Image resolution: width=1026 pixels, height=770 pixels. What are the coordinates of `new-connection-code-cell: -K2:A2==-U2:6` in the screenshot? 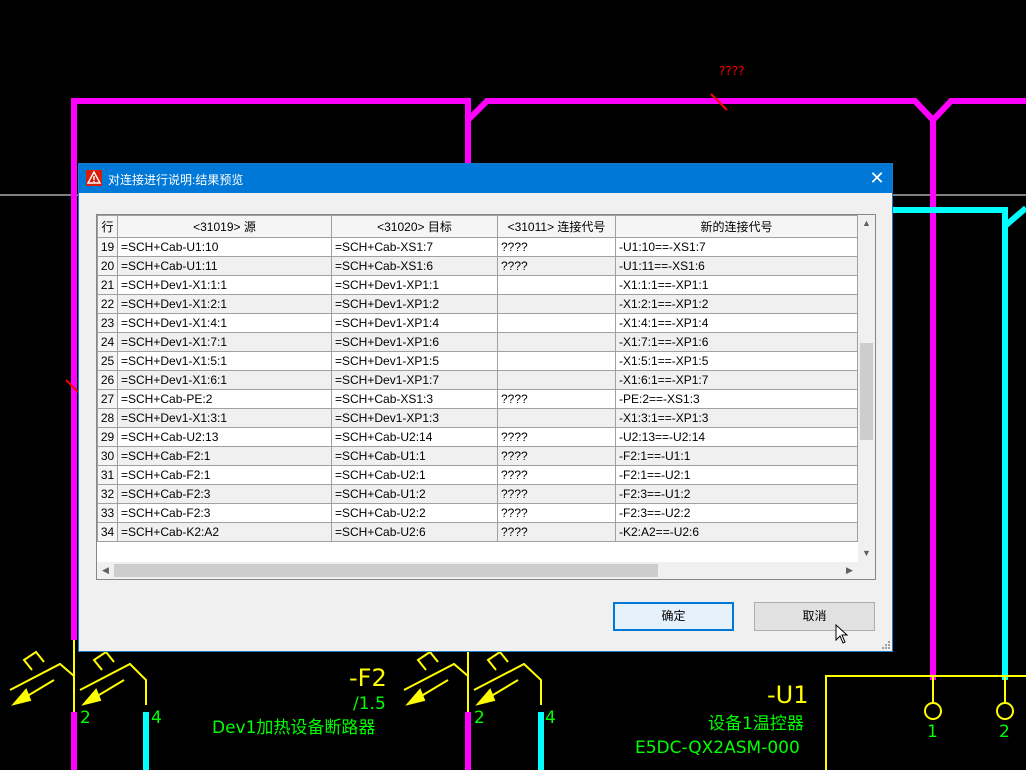 It's located at (736, 532).